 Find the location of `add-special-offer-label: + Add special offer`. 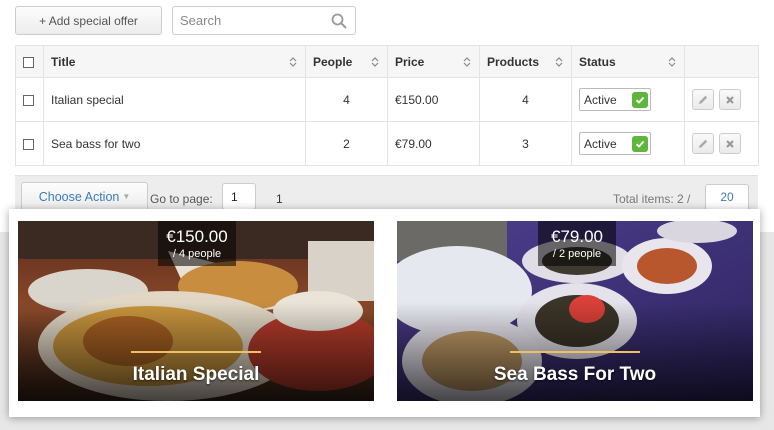

add-special-offer-label: + Add special offer is located at coordinates (88, 20).